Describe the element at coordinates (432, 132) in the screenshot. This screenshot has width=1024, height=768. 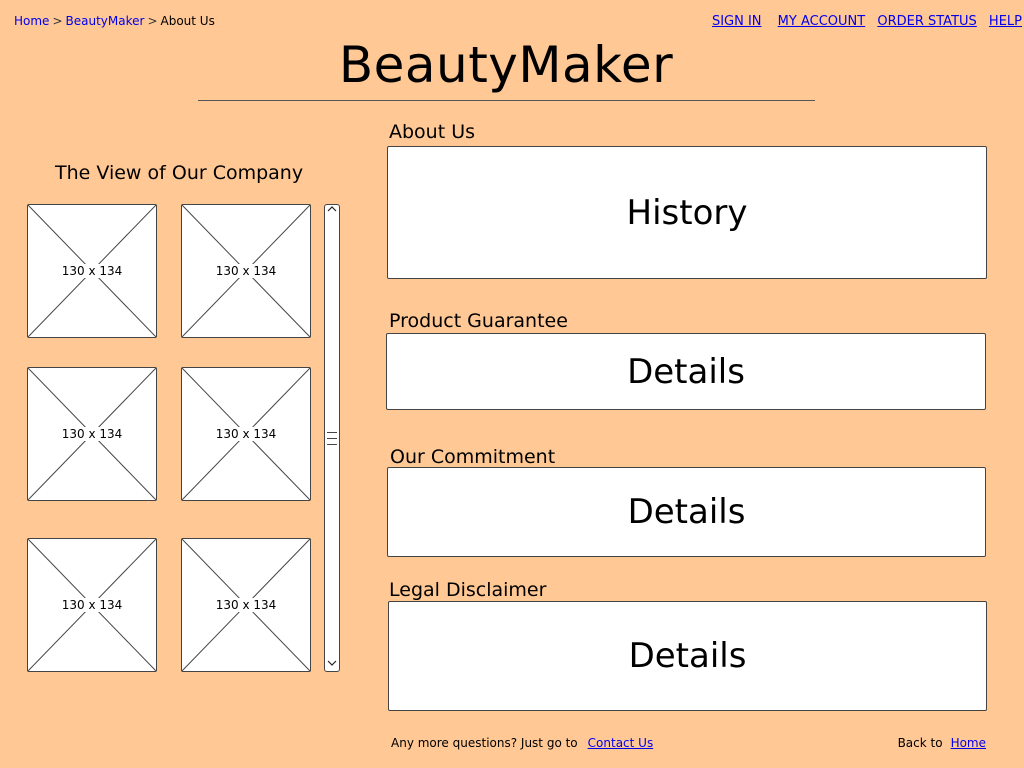
I see `section-label-about-us: About Us` at that location.